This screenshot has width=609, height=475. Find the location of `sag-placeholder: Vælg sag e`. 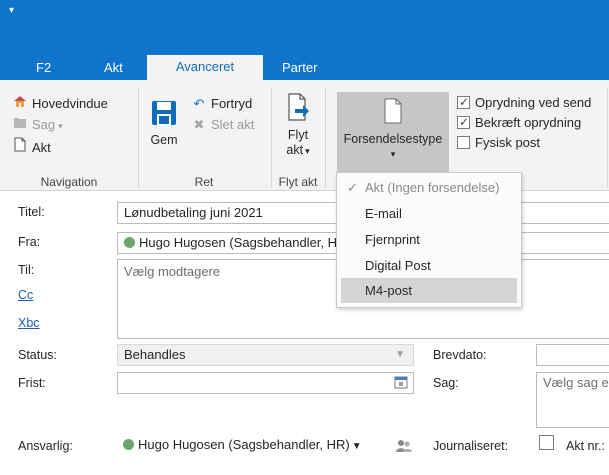

sag-placeholder: Vælg sag e is located at coordinates (576, 382).